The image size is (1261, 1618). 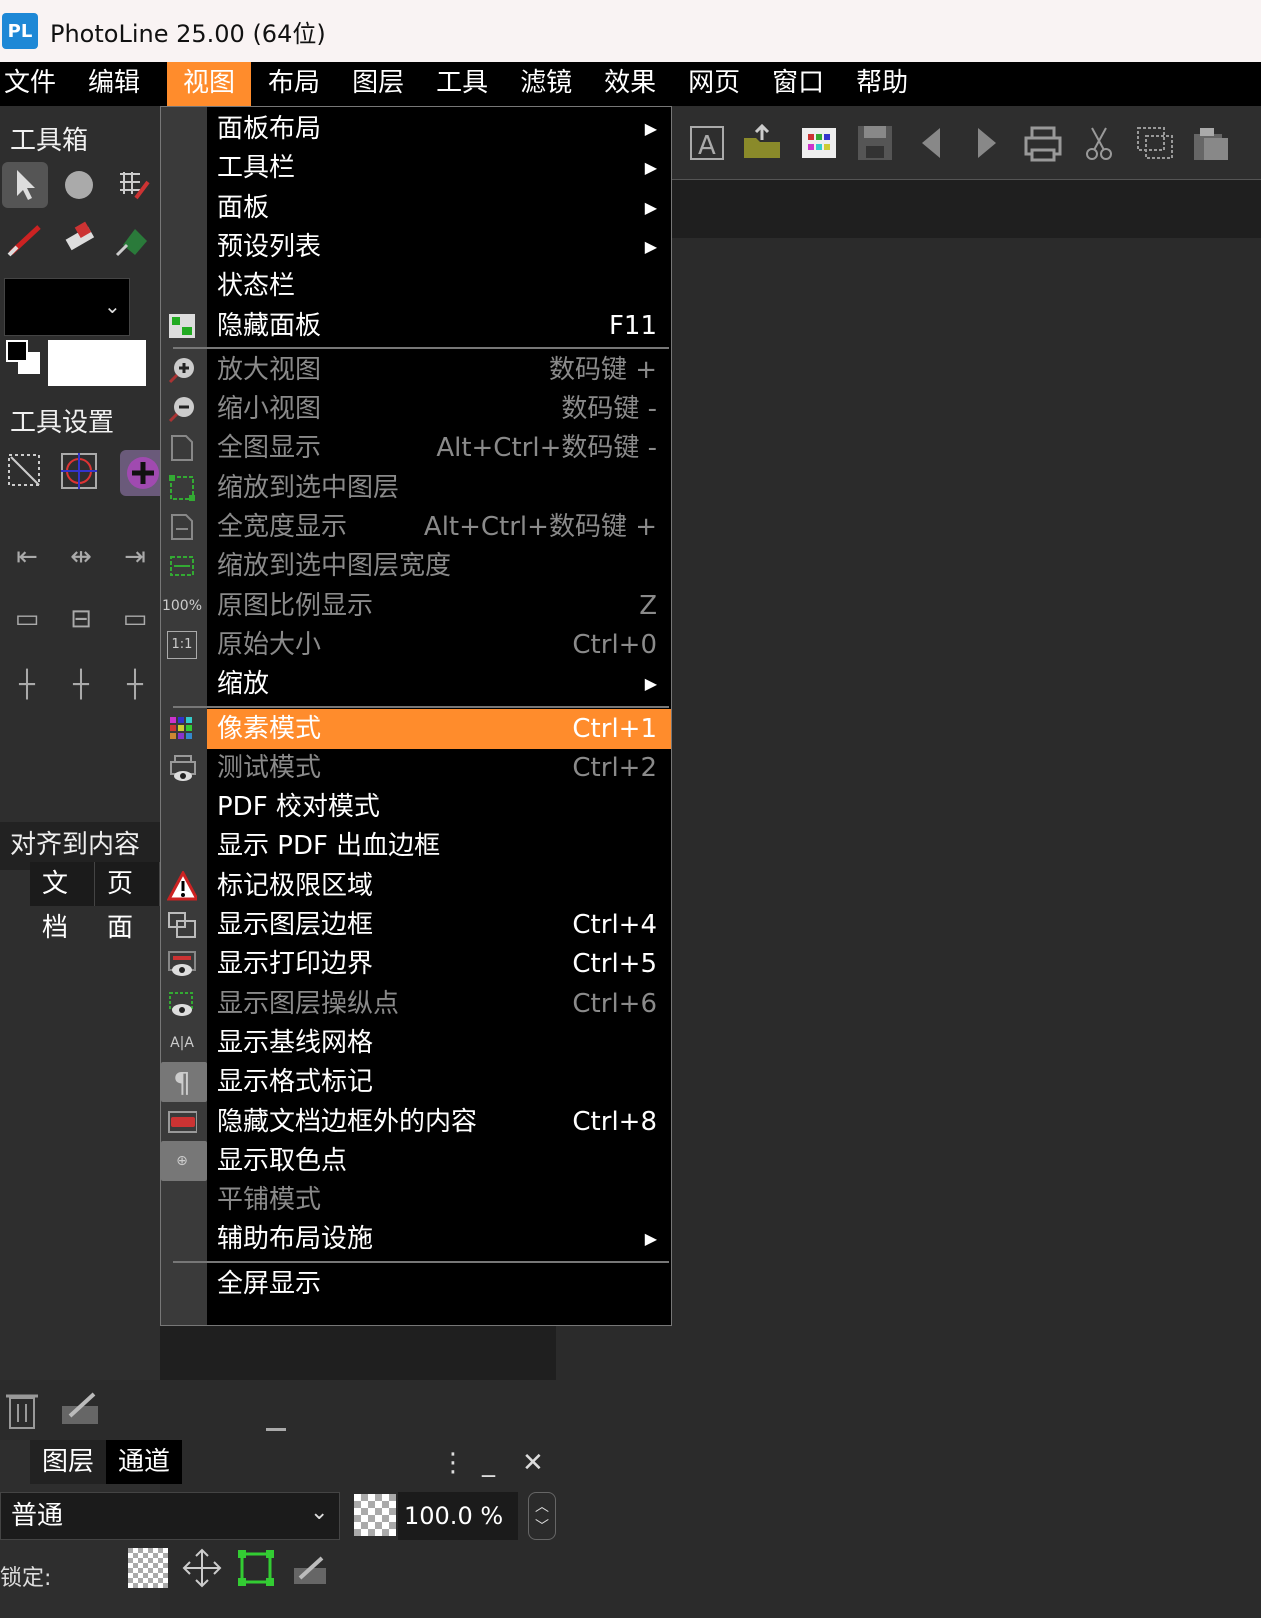 What do you see at coordinates (542, 1506) in the screenshot?
I see `chevron-up-icon: ︿` at bounding box center [542, 1506].